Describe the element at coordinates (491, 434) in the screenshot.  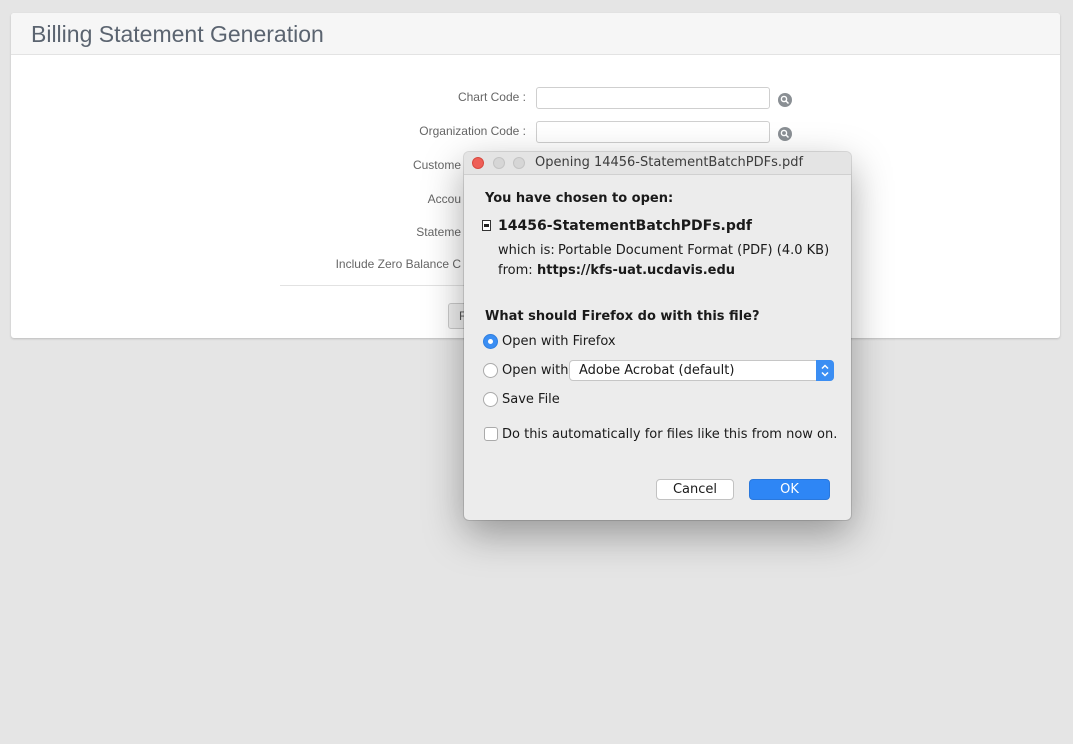
I see `auto-action-checkbox` at that location.